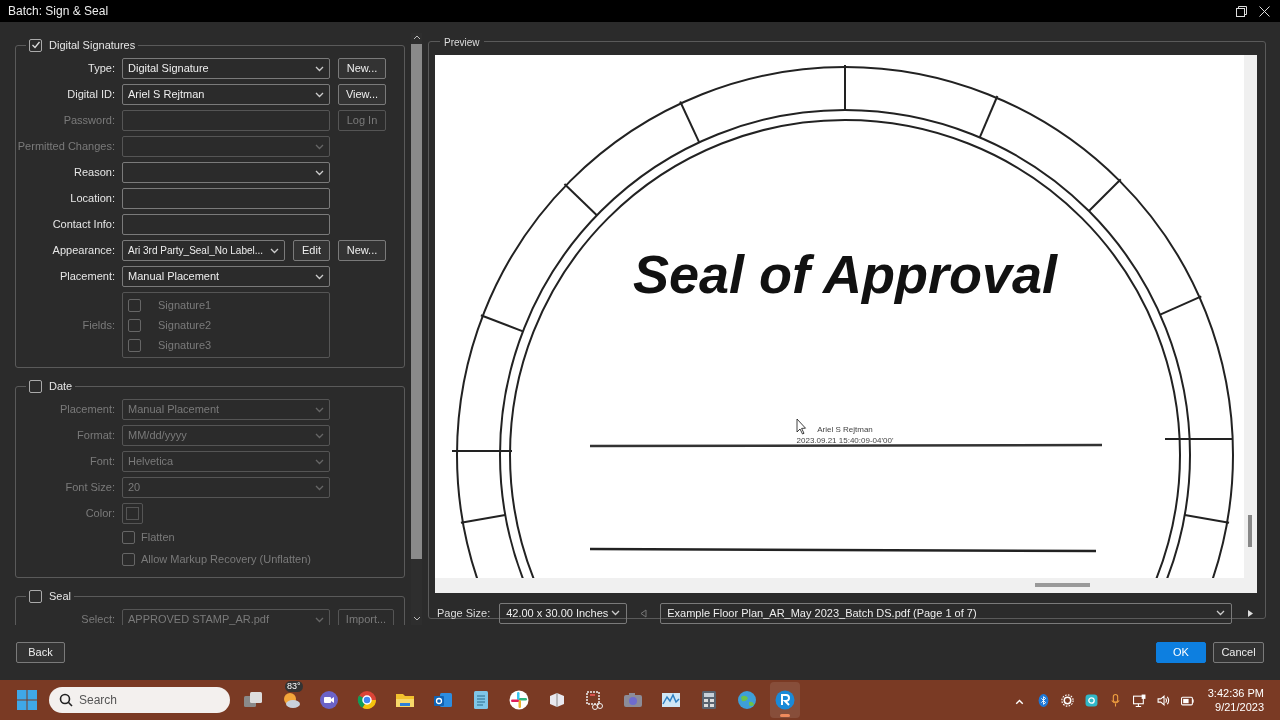 The width and height of the screenshot is (1280, 720). What do you see at coordinates (61, 386) in the screenshot?
I see `section-title: Date` at bounding box center [61, 386].